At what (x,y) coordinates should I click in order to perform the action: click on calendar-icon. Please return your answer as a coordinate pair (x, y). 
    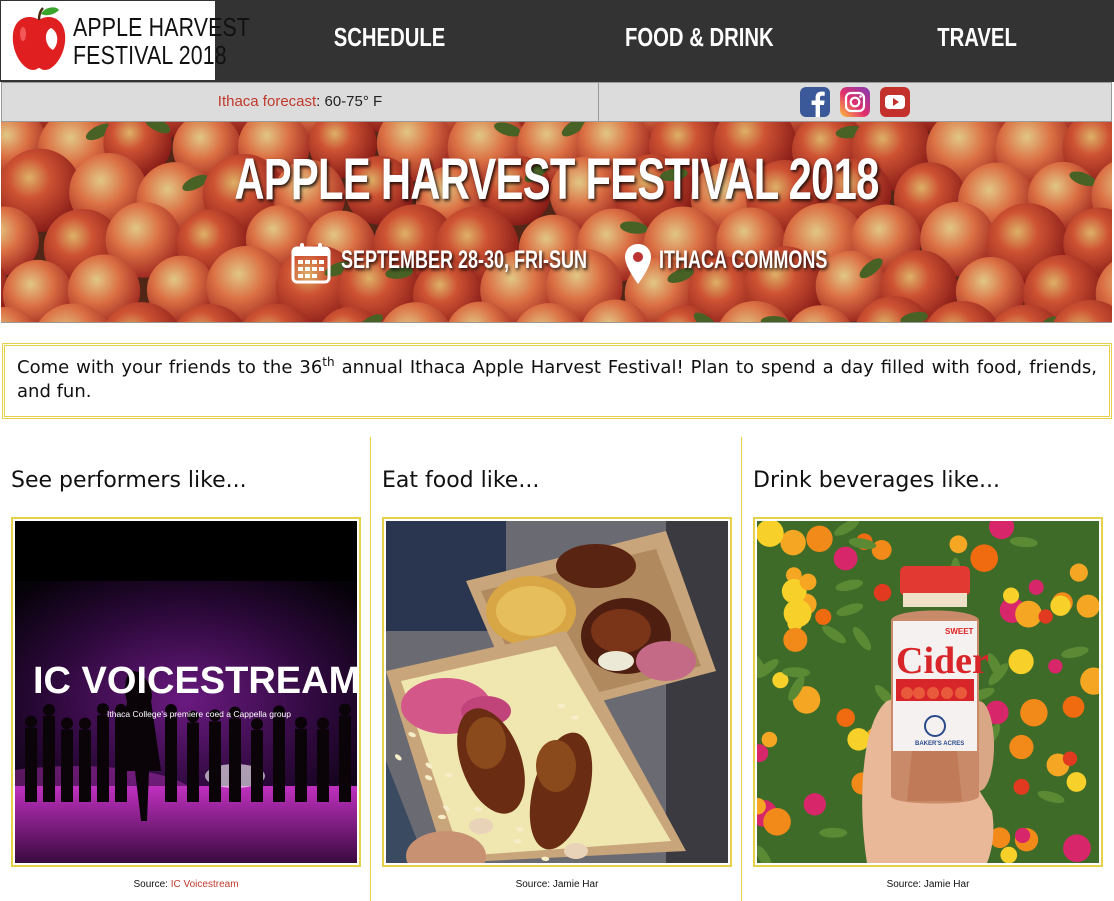
    Looking at the image, I should click on (311, 263).